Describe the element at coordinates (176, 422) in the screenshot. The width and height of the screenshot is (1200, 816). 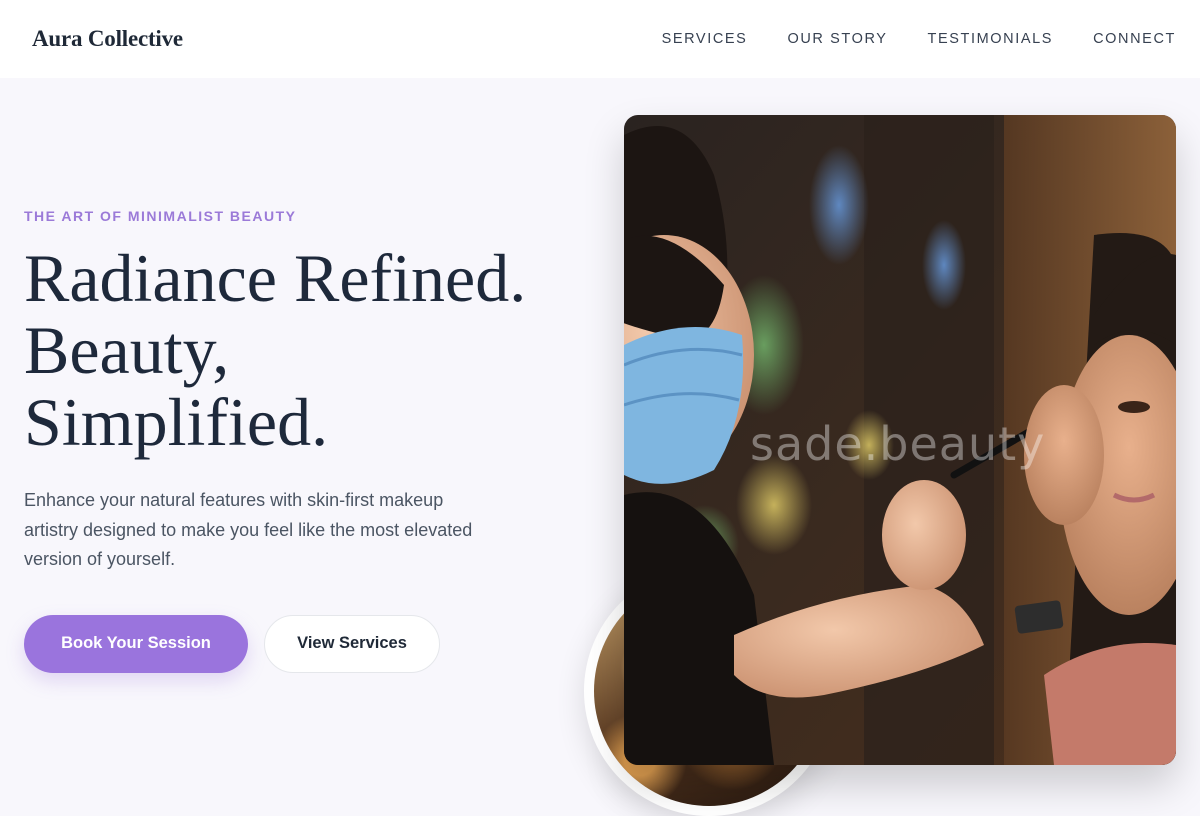
I see `headline-line: Simplified.` at that location.